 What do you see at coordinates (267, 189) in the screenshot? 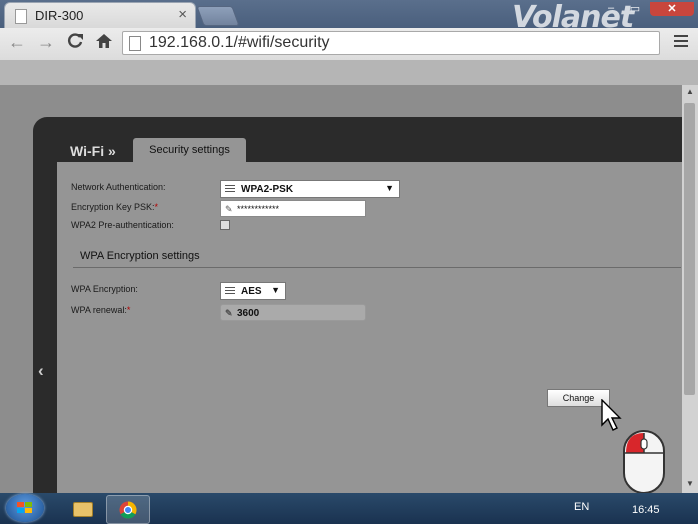
I see `network-auth-value: WPA2-PSK` at bounding box center [267, 189].